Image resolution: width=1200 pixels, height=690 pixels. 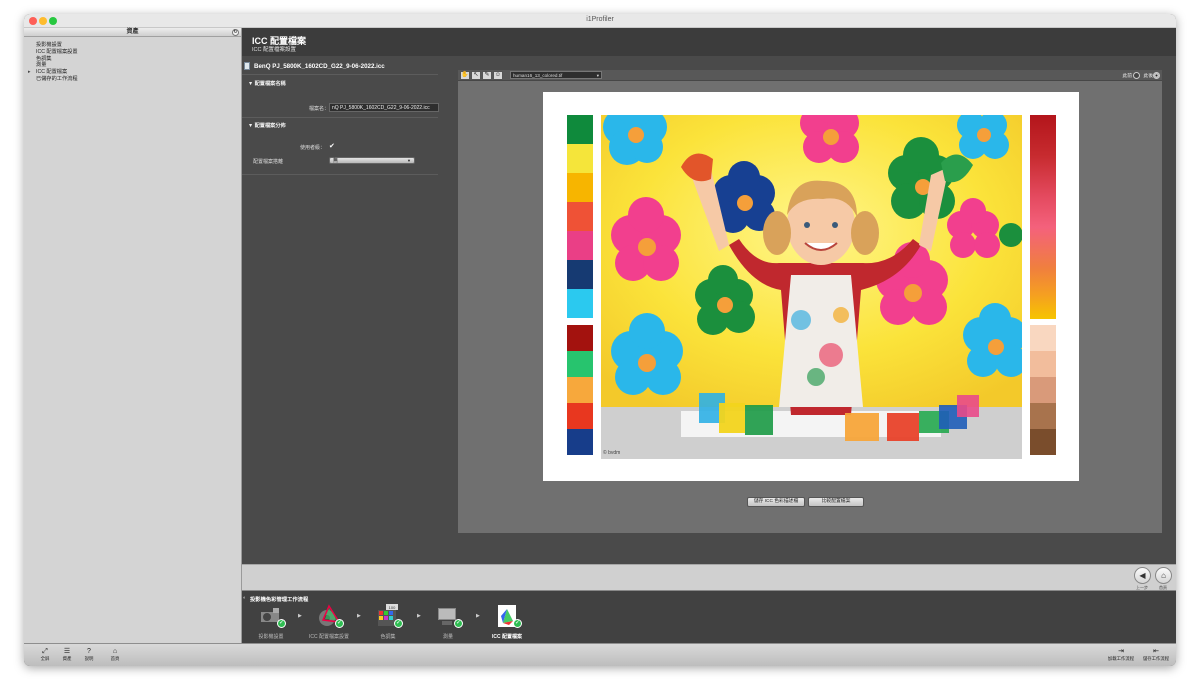 What do you see at coordinates (319, 109) in the screenshot?
I see `file-name-label: 檔案名：` at bounding box center [319, 109].